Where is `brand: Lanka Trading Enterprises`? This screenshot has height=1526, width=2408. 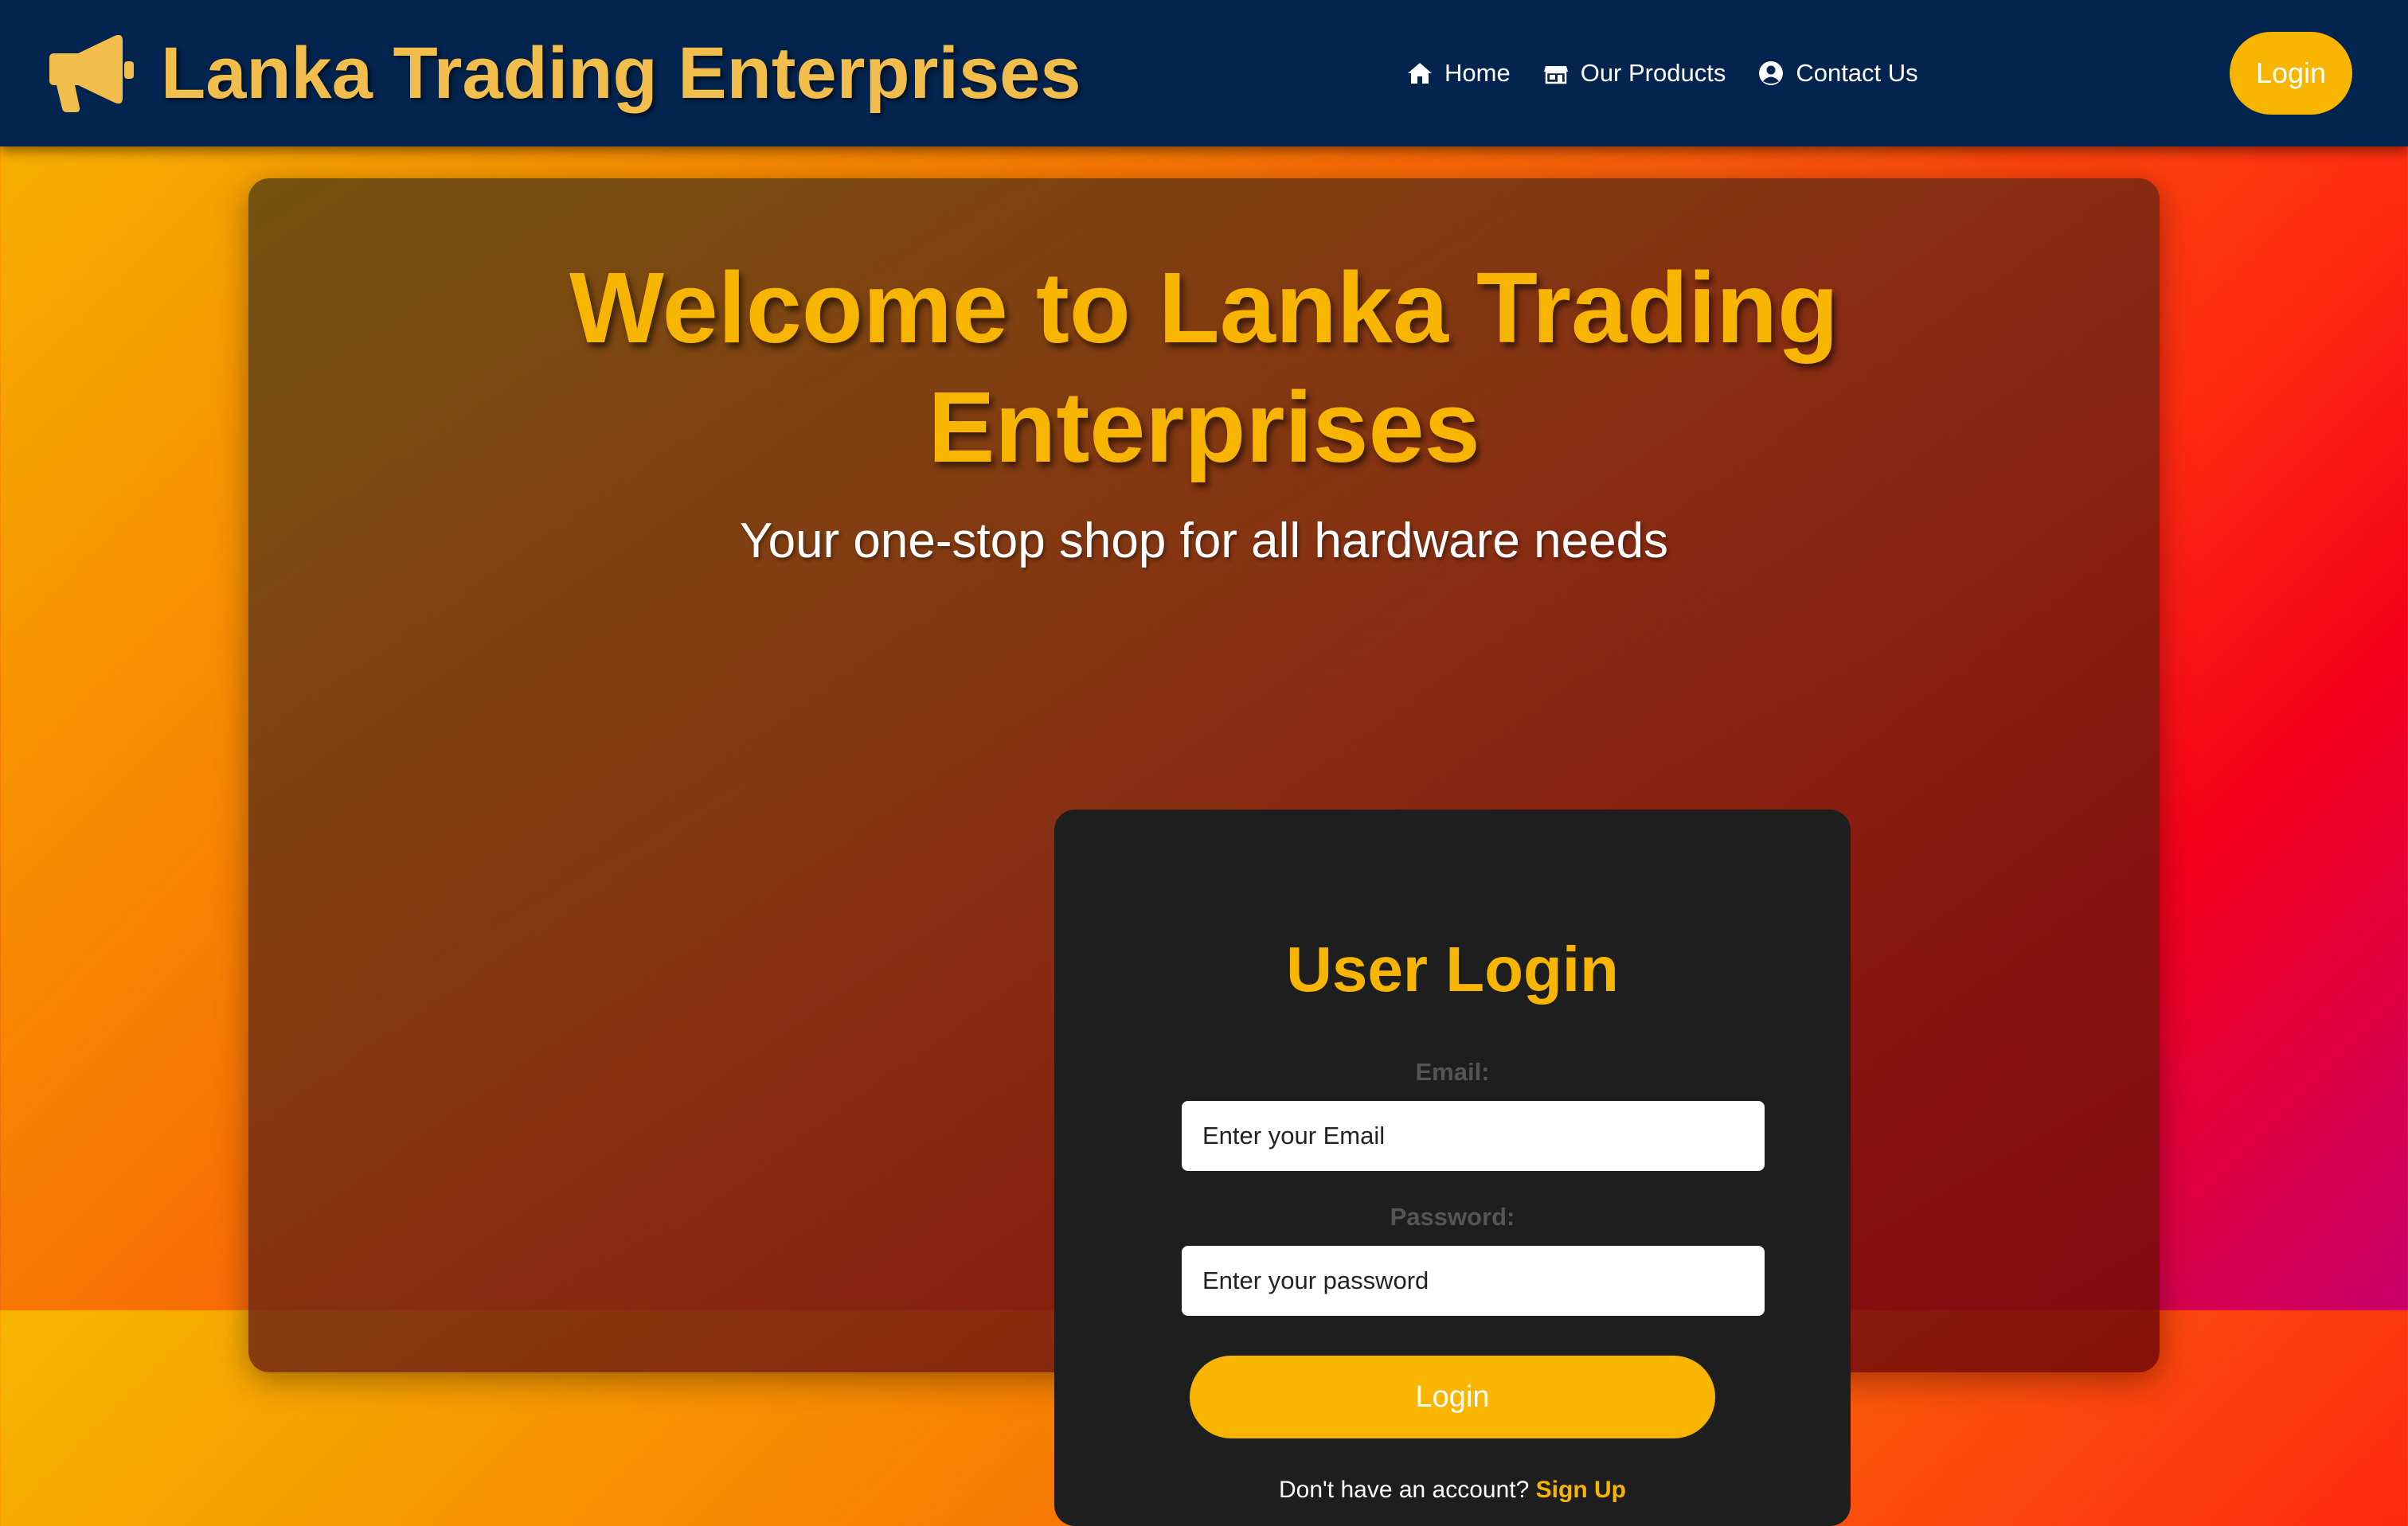
brand: Lanka Trading Enterprises is located at coordinates (563, 73).